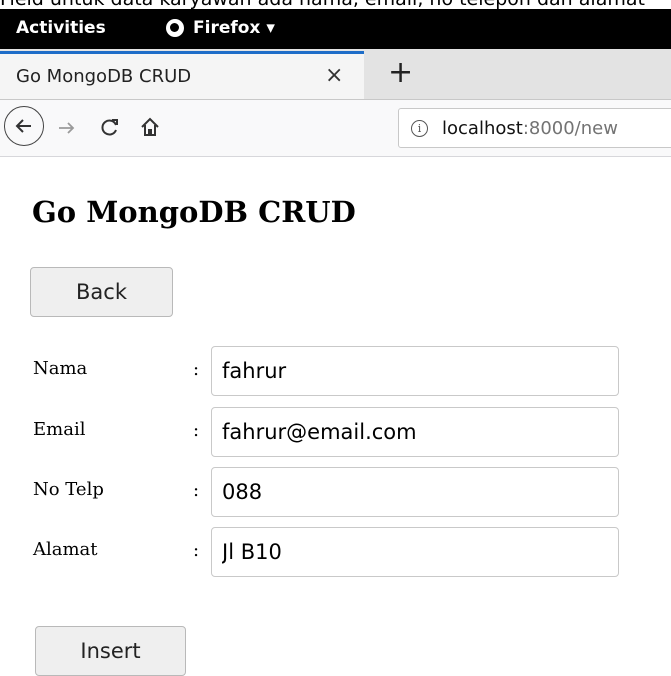 This screenshot has width=671, height=676. I want to click on field-label-alamat: Alamat, so click(65, 549).